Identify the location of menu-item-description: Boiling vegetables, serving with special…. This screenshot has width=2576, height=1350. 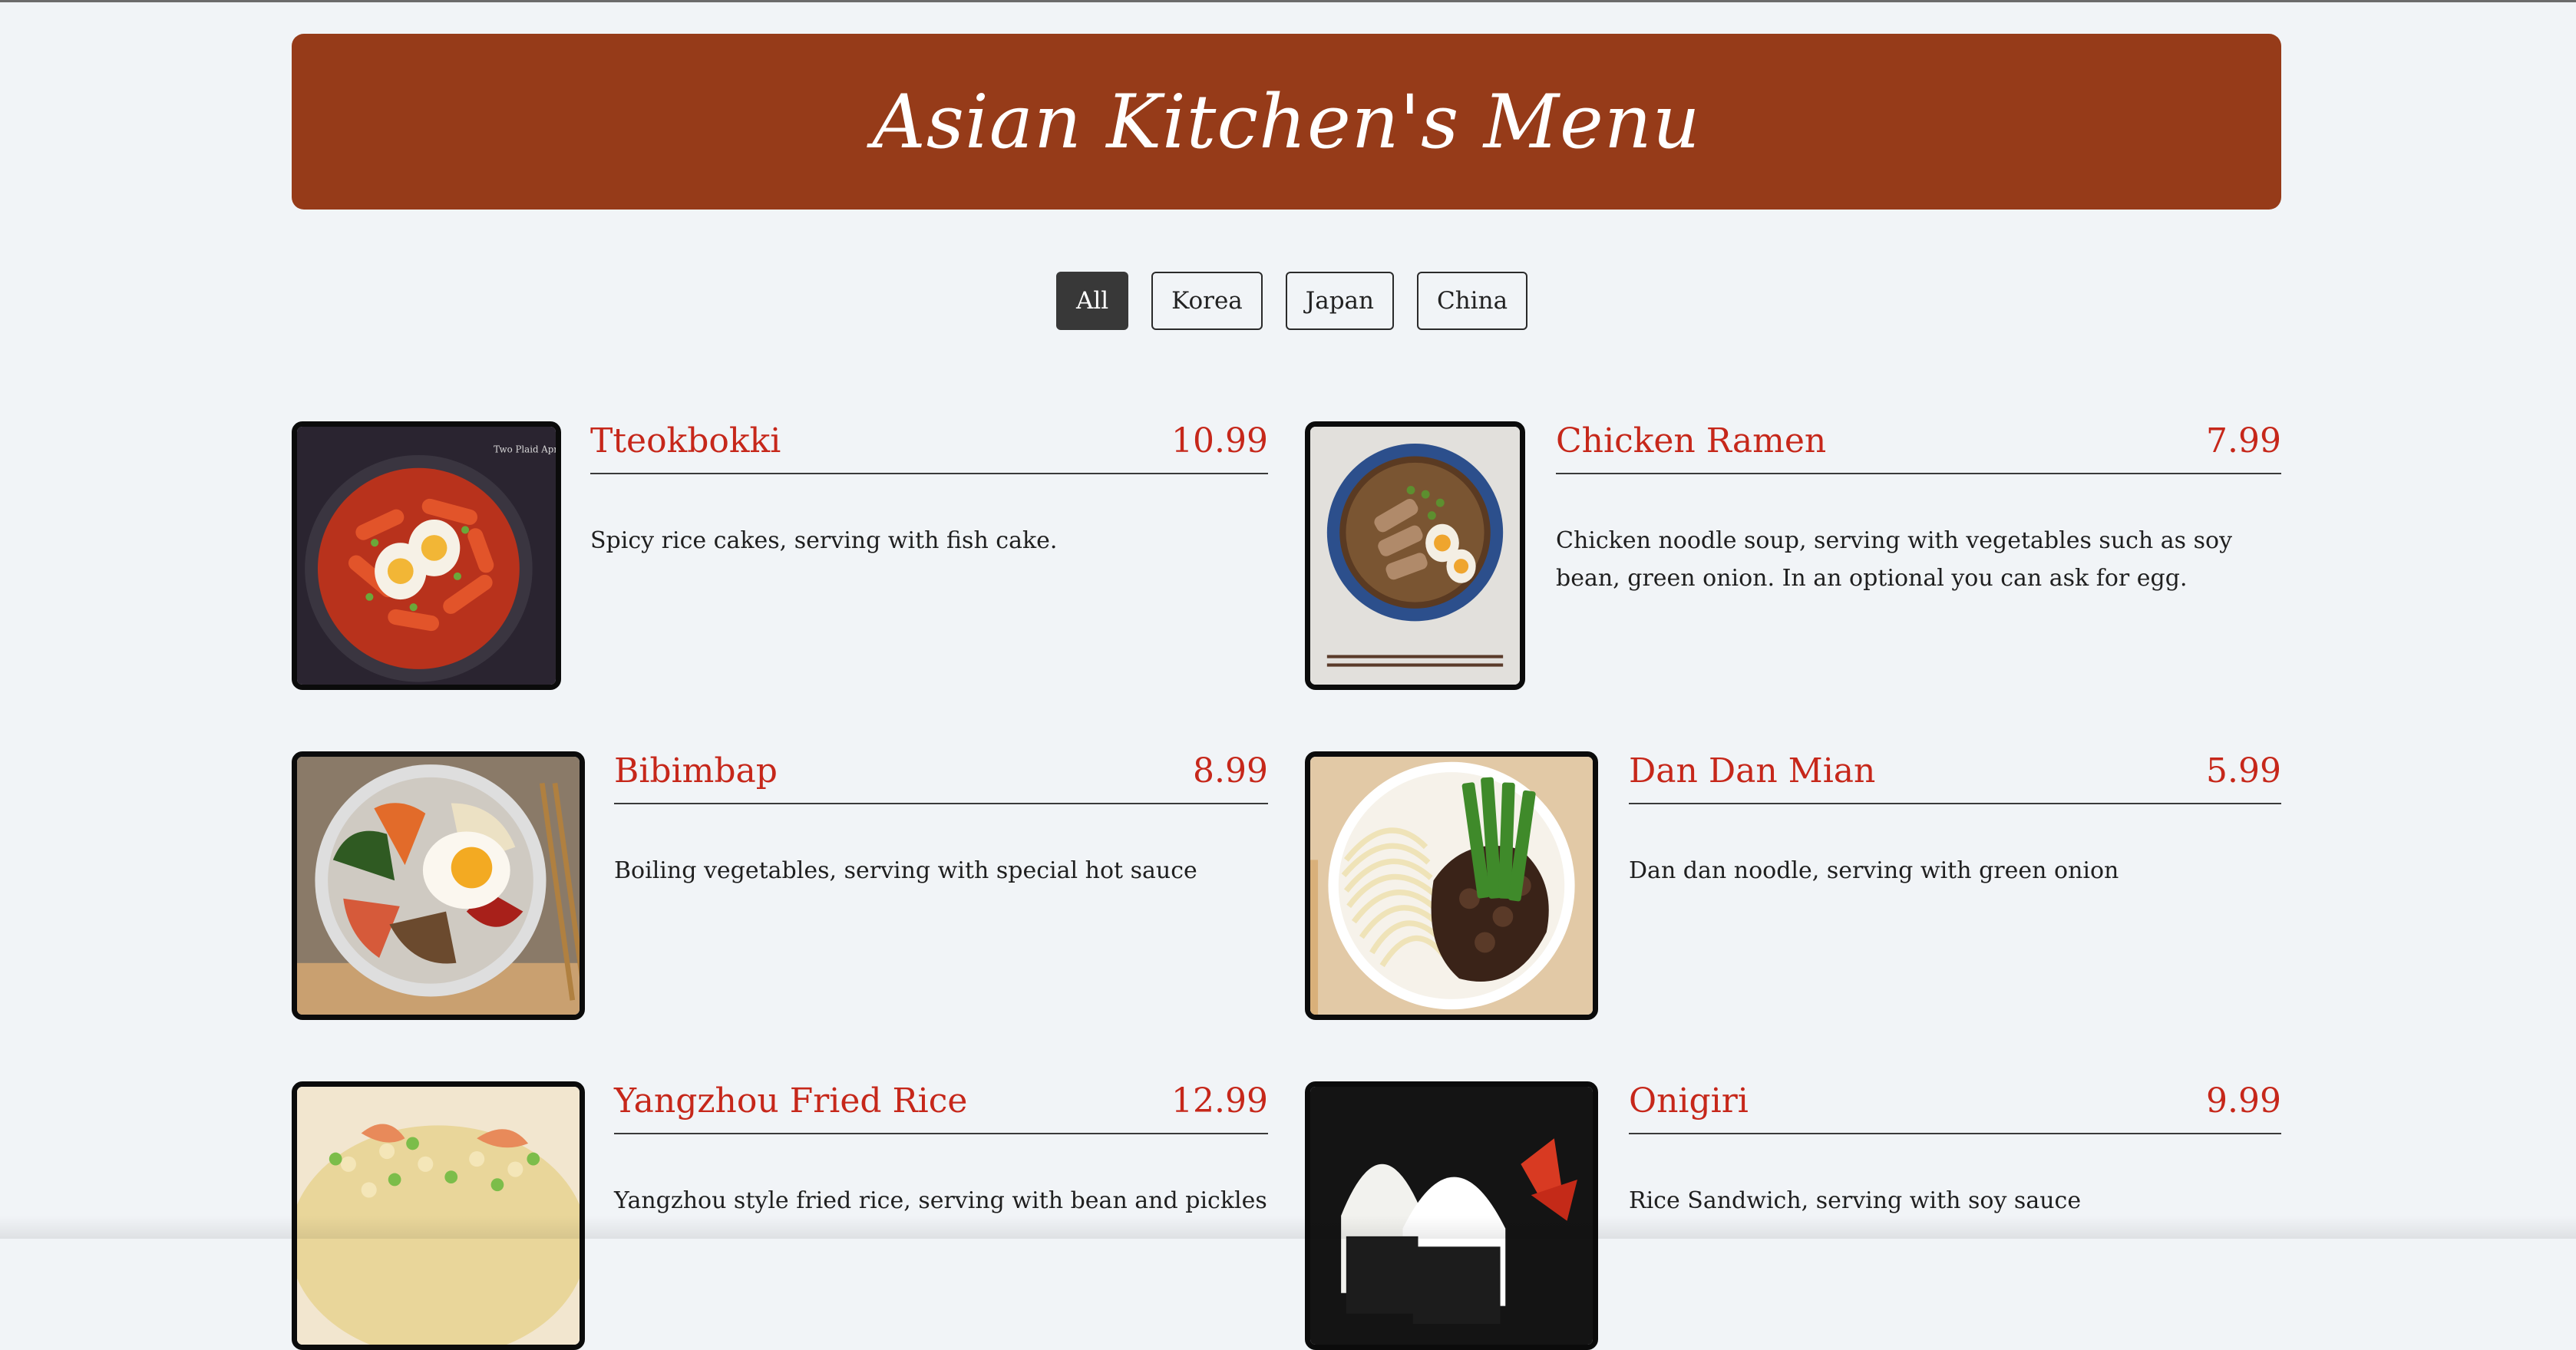
(905, 870).